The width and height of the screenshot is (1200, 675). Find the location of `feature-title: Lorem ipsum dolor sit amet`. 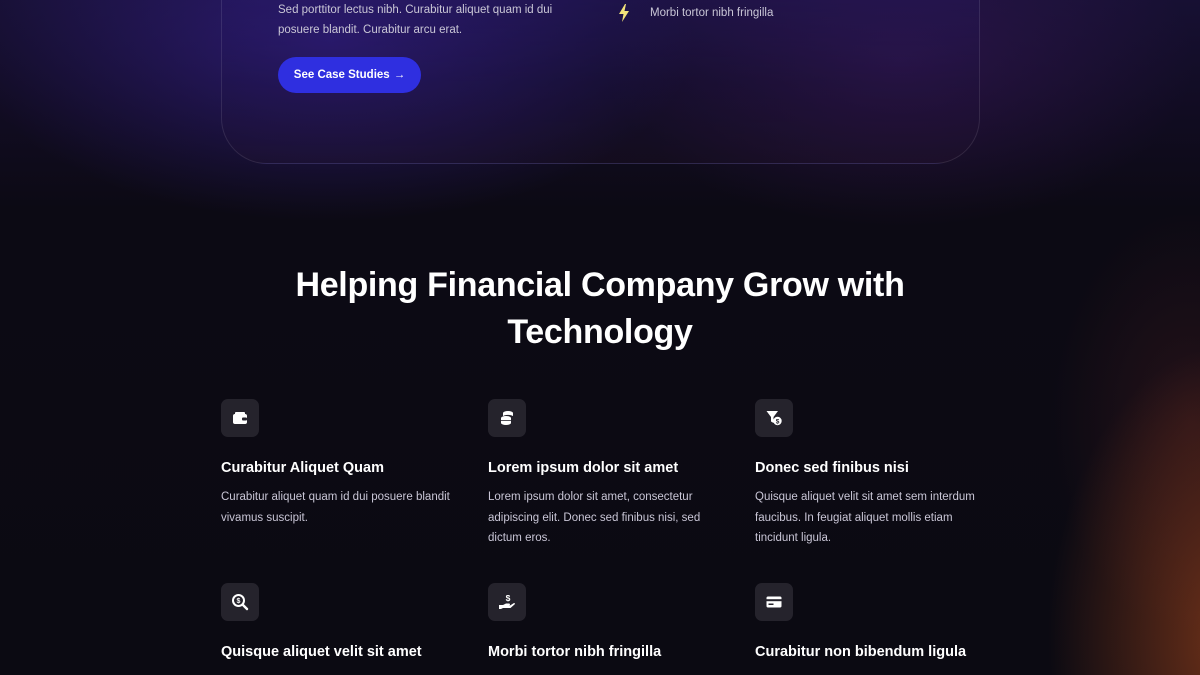

feature-title: Lorem ipsum dolor sit amet is located at coordinates (583, 468).